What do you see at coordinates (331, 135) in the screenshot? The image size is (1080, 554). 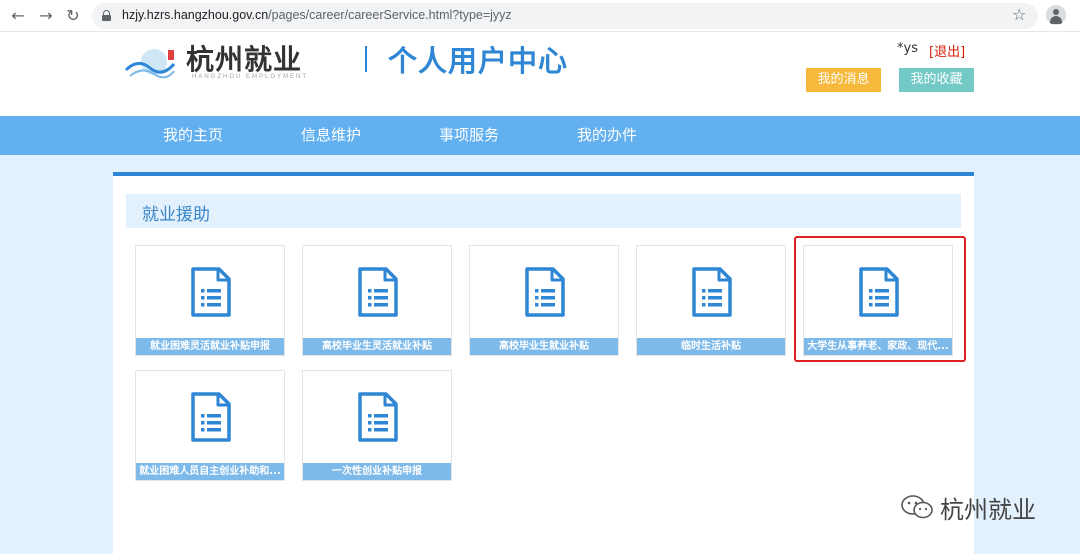 I see `nav-item-info: 信息维护` at bounding box center [331, 135].